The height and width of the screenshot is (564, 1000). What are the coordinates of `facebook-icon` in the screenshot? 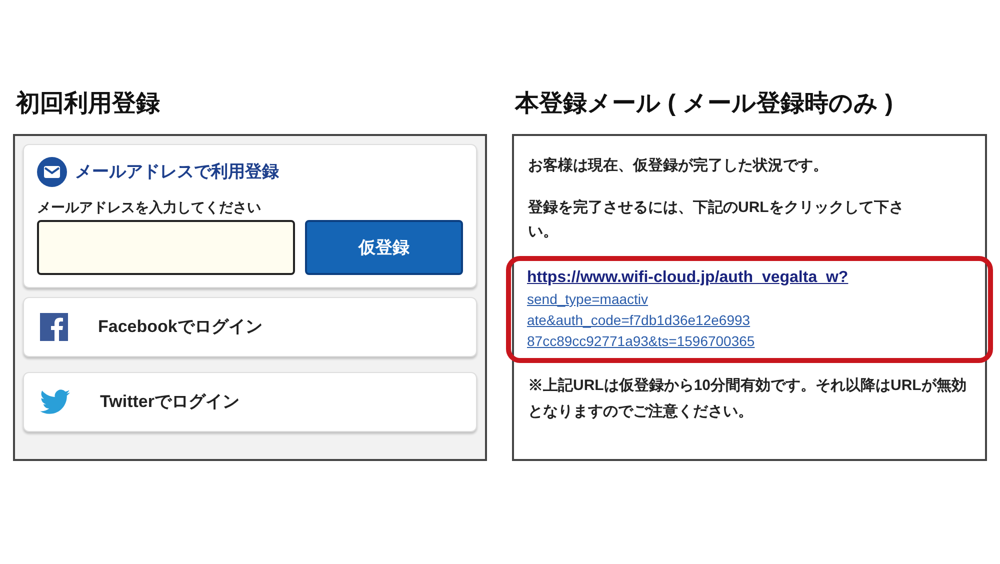 It's located at (54, 327).